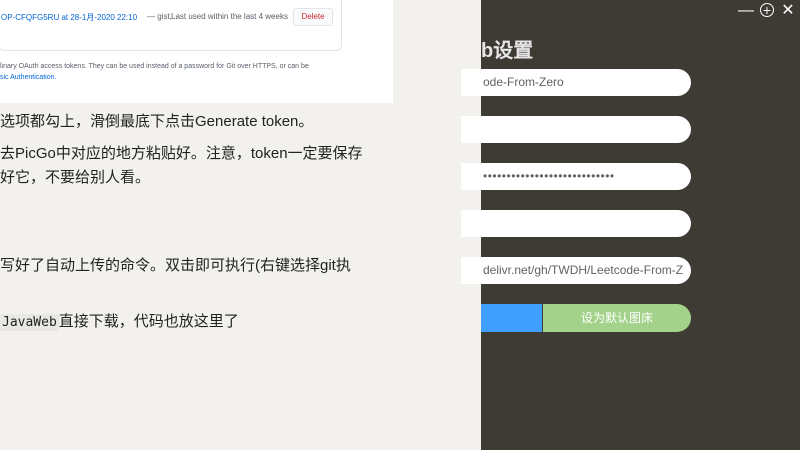 The image size is (800, 450). Describe the element at coordinates (175, 265) in the screenshot. I see `paragraph-upload-command: 写好了自动上传的命令。双击即可执行(右键选择git执` at that location.